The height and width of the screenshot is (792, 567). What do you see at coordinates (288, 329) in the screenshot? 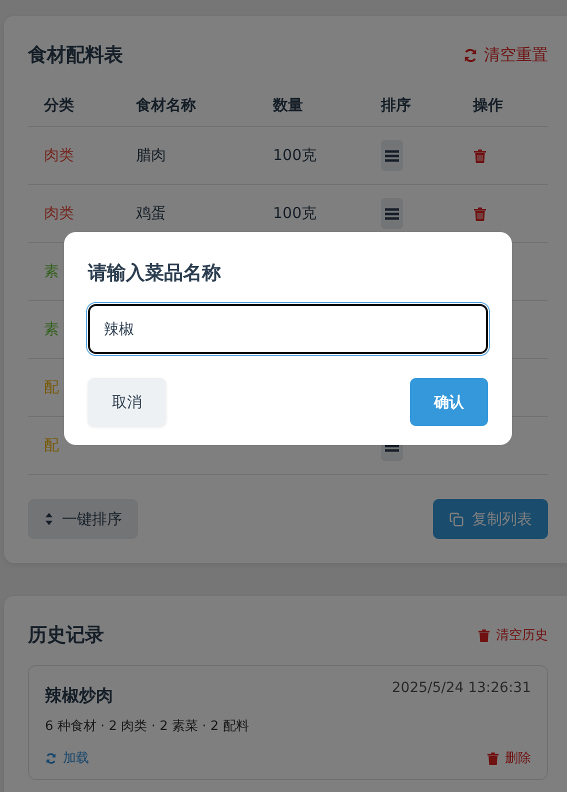
I see `dish-name-input: 辣椒` at bounding box center [288, 329].